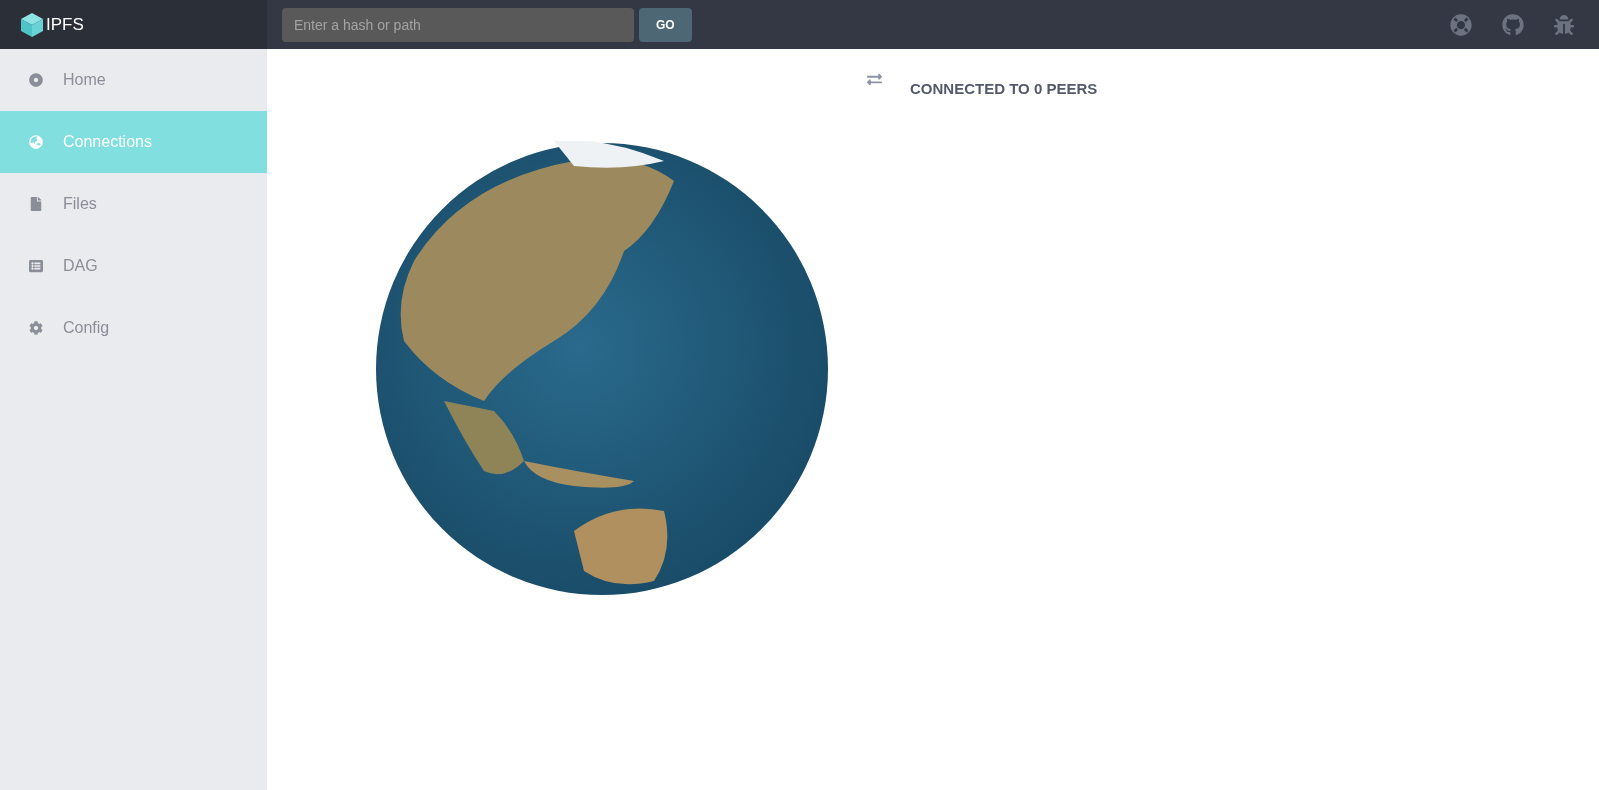  Describe the element at coordinates (458, 24) in the screenshot. I see `search-field: Enter a hash or path` at that location.